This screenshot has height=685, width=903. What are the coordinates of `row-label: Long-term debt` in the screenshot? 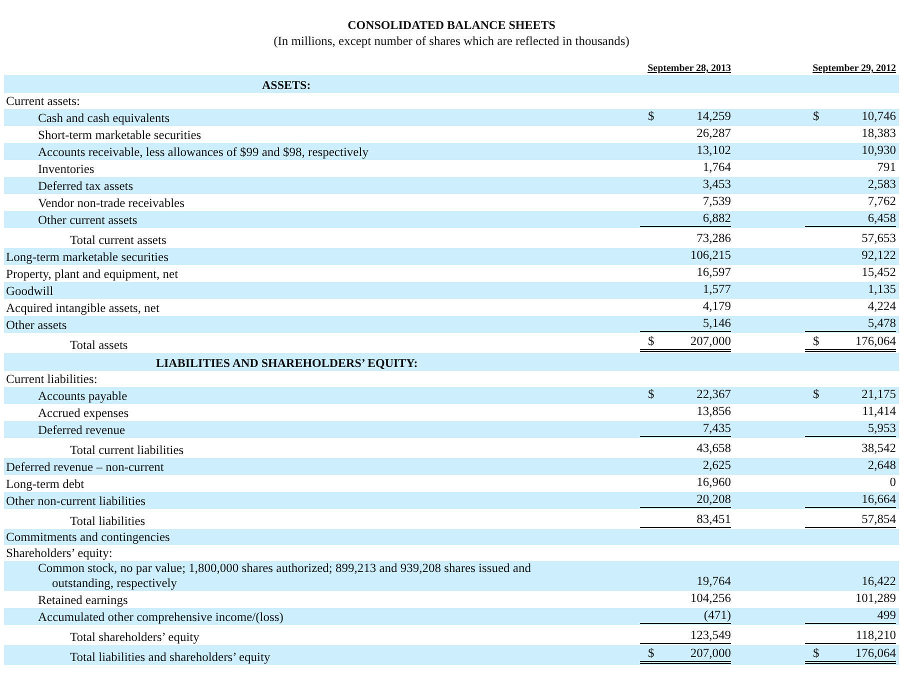 It's located at (45, 484).